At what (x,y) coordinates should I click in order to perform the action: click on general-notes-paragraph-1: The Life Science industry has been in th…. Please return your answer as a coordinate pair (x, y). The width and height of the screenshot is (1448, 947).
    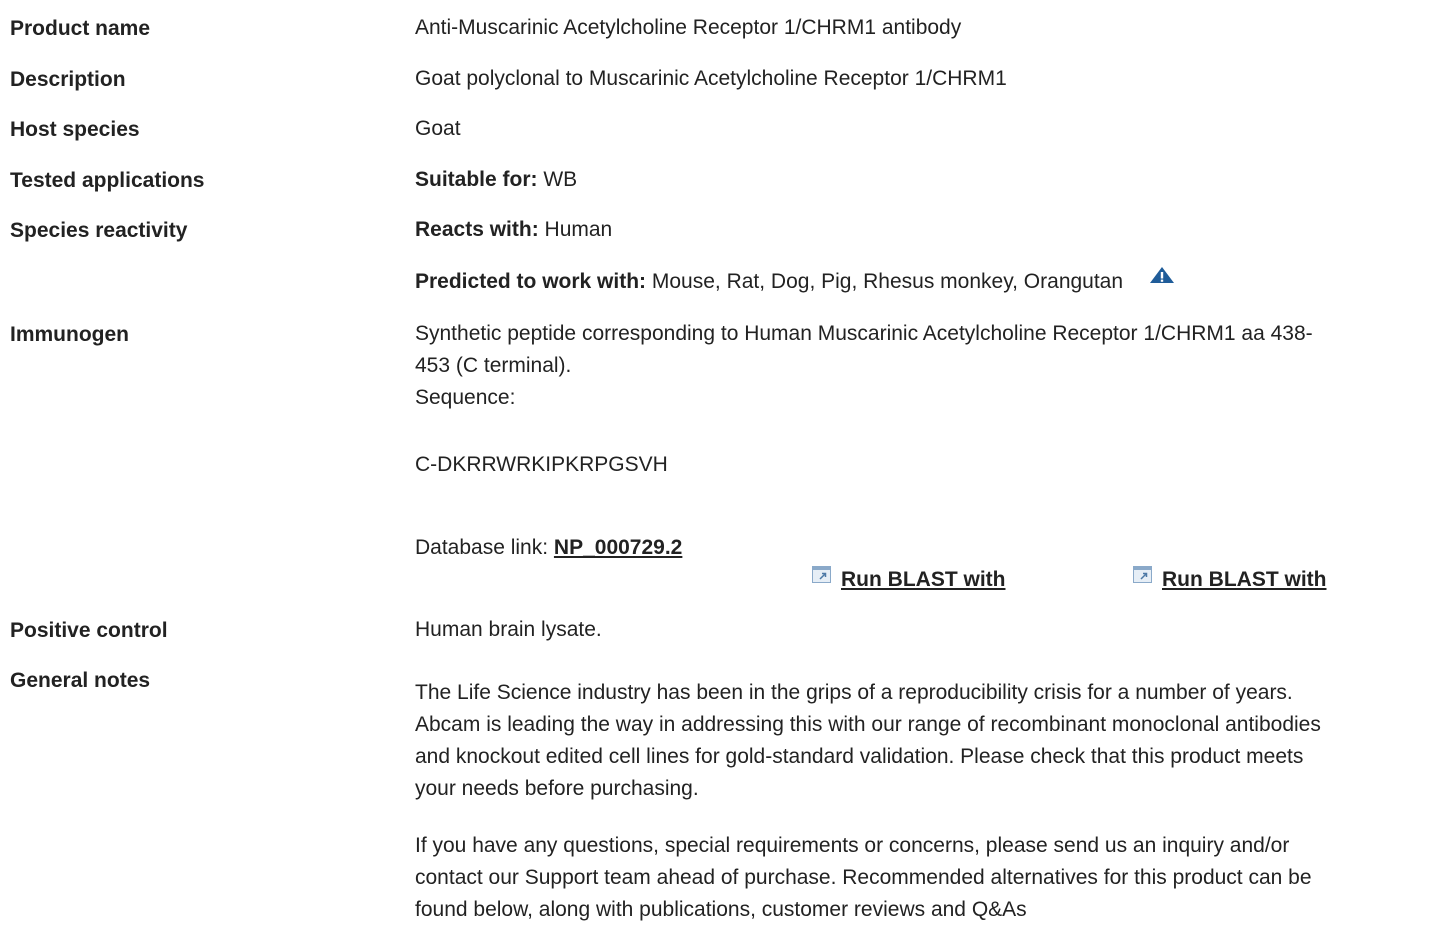
    Looking at the image, I should click on (928, 741).